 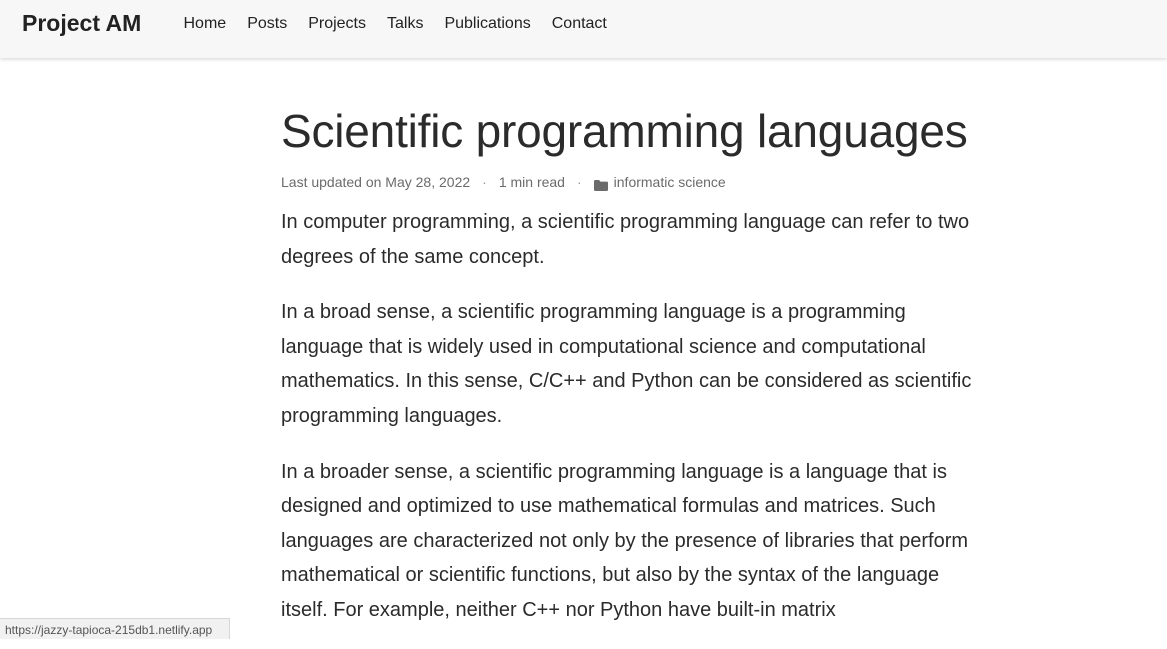 I want to click on folder-icon, so click(x=600, y=184).